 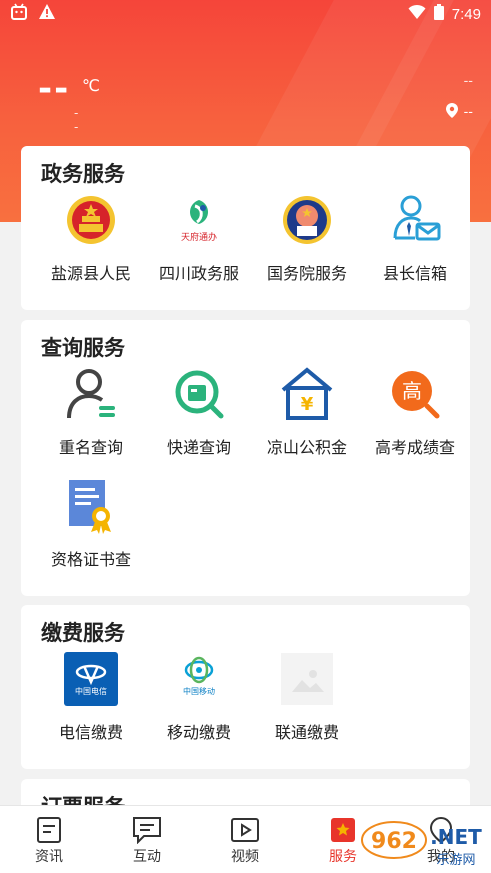 I want to click on service-item-telecom: 中国电信 电信缴费, so click(x=91, y=701).